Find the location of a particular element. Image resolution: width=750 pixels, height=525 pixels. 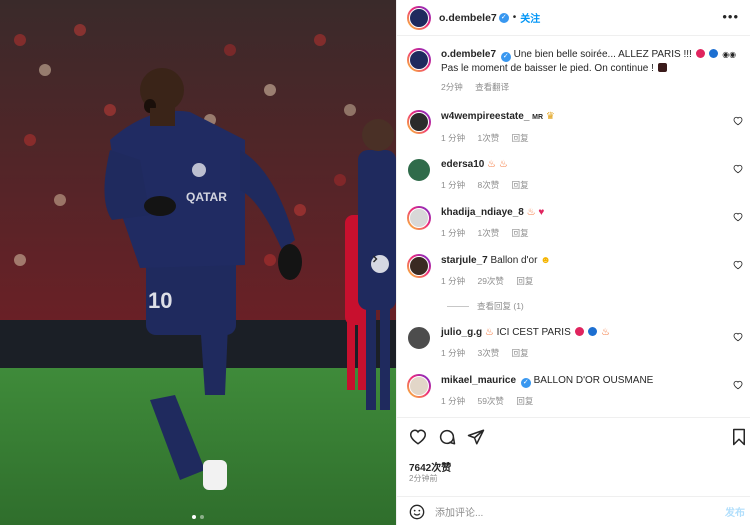

view-replies-button: 查看回复 (1) is located at coordinates (485, 306).